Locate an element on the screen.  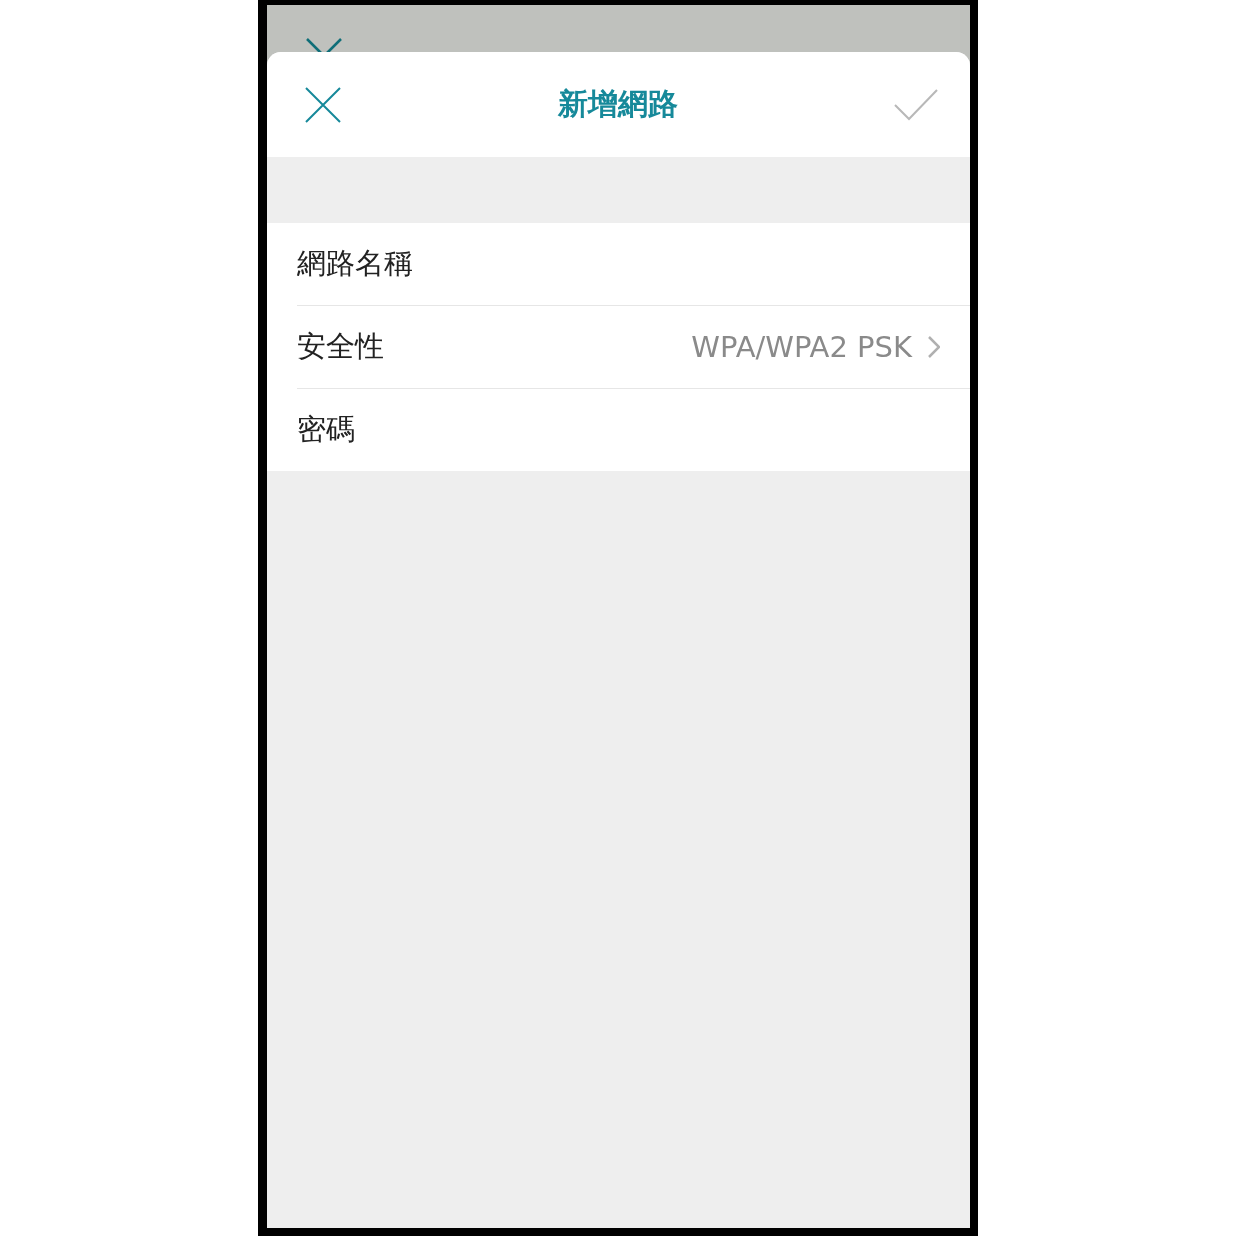
sheet-title: 新增網路 is located at coordinates (617, 104).